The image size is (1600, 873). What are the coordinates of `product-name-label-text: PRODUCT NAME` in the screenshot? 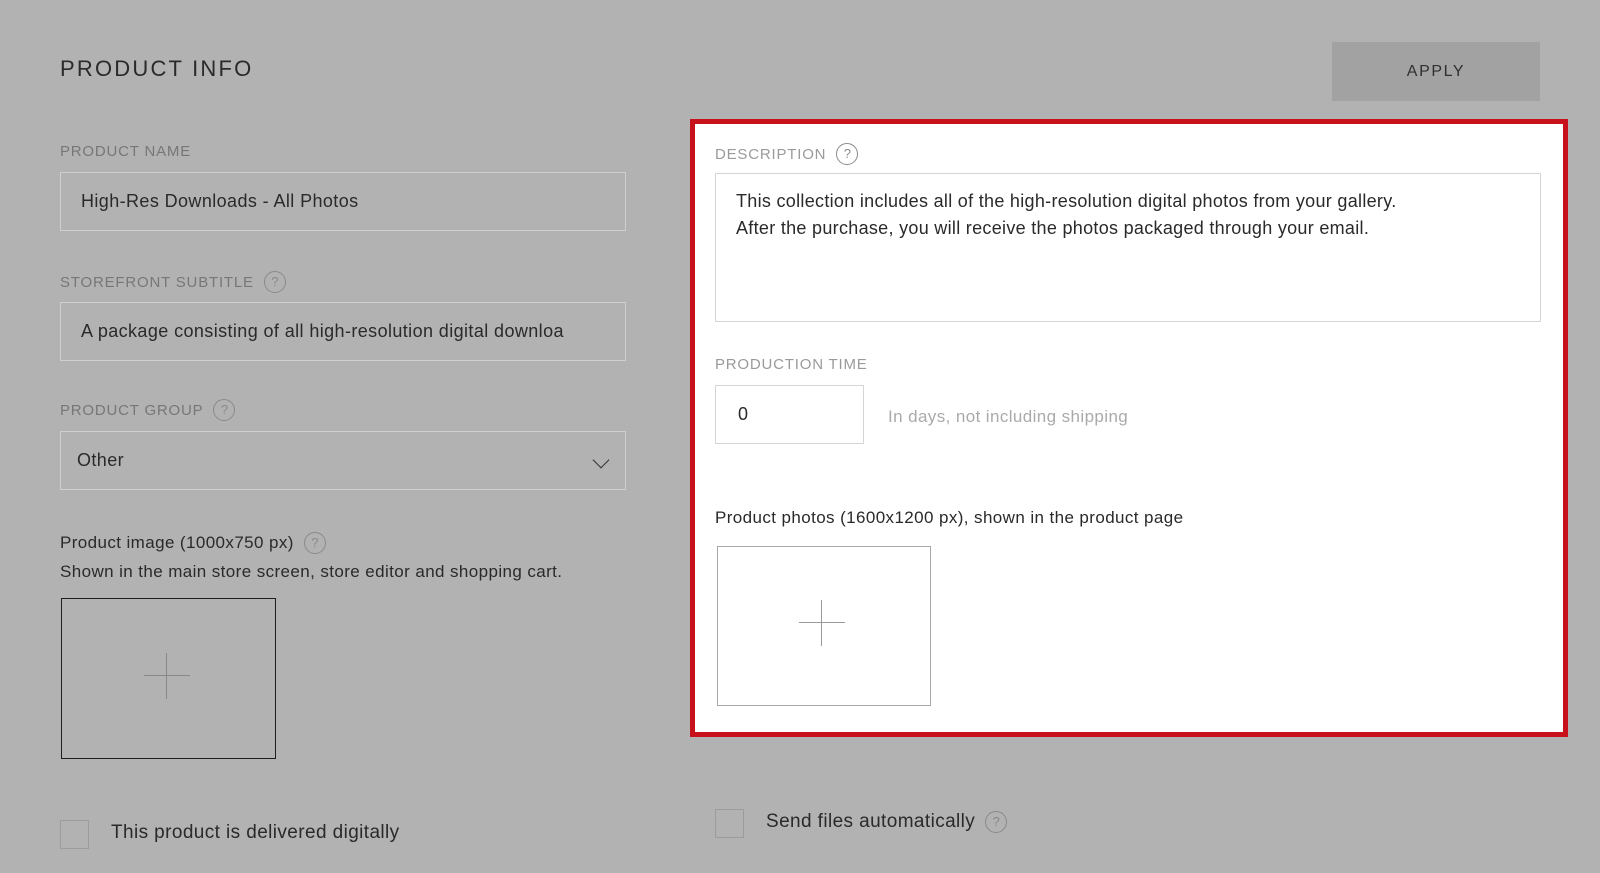 It's located at (125, 151).